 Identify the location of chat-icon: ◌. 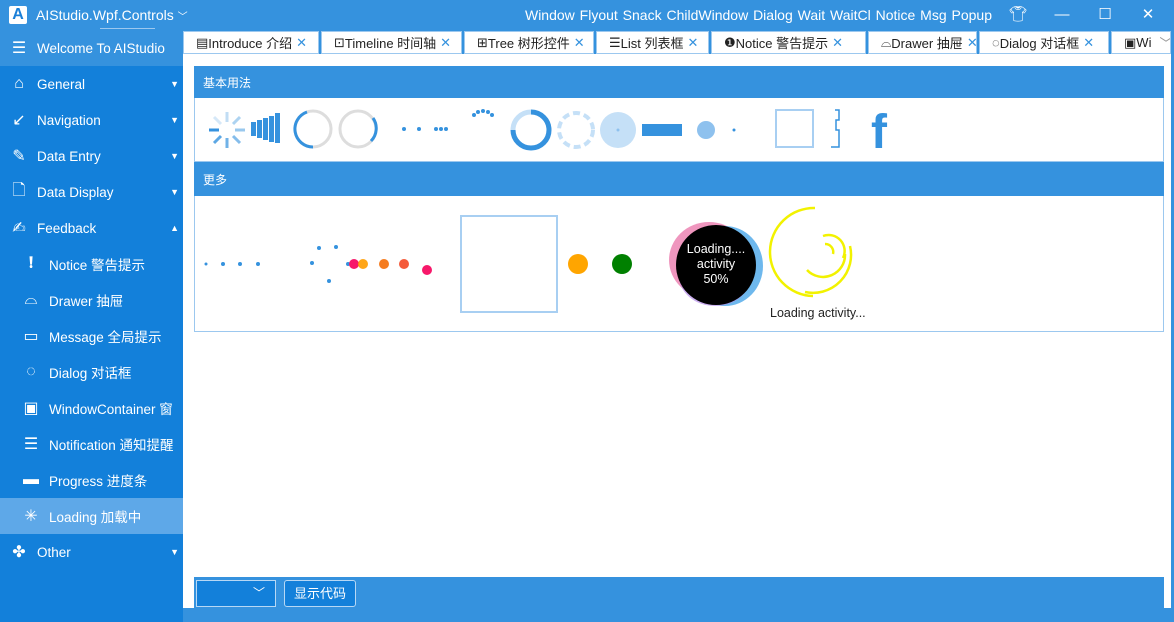
(31, 371).